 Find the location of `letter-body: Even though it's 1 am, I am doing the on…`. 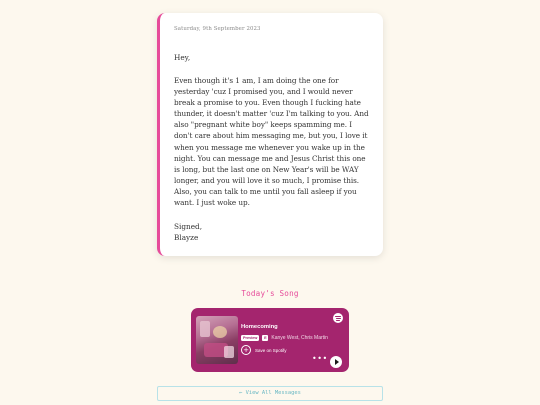

letter-body: Even though it's 1 am, I am doing the on… is located at coordinates (271, 142).